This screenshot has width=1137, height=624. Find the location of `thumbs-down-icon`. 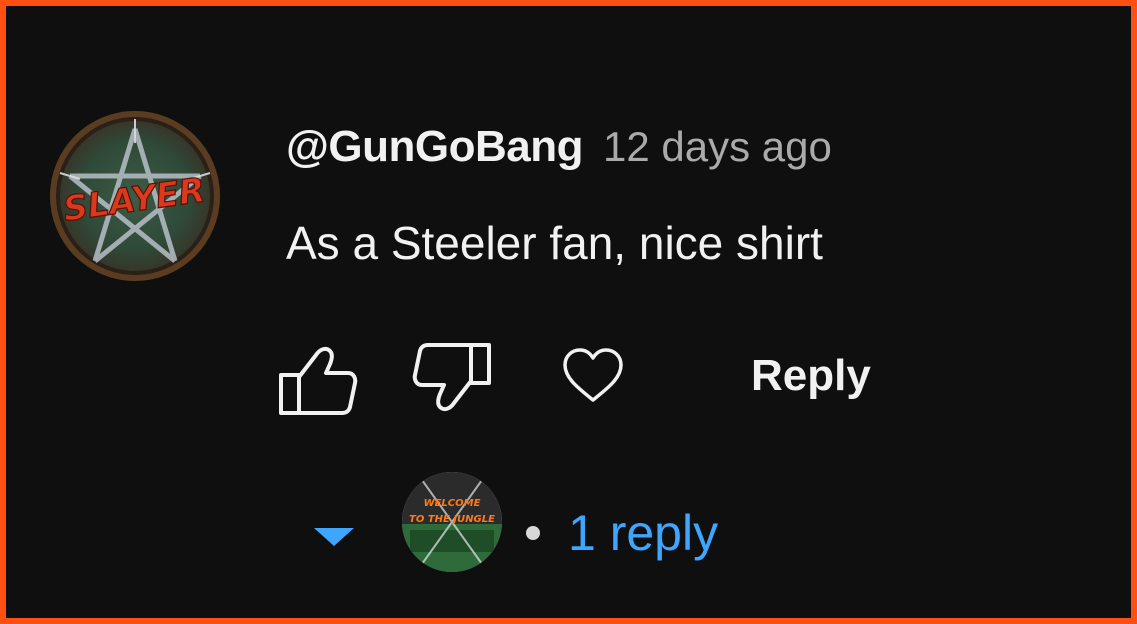

thumbs-down-icon is located at coordinates (451, 377).